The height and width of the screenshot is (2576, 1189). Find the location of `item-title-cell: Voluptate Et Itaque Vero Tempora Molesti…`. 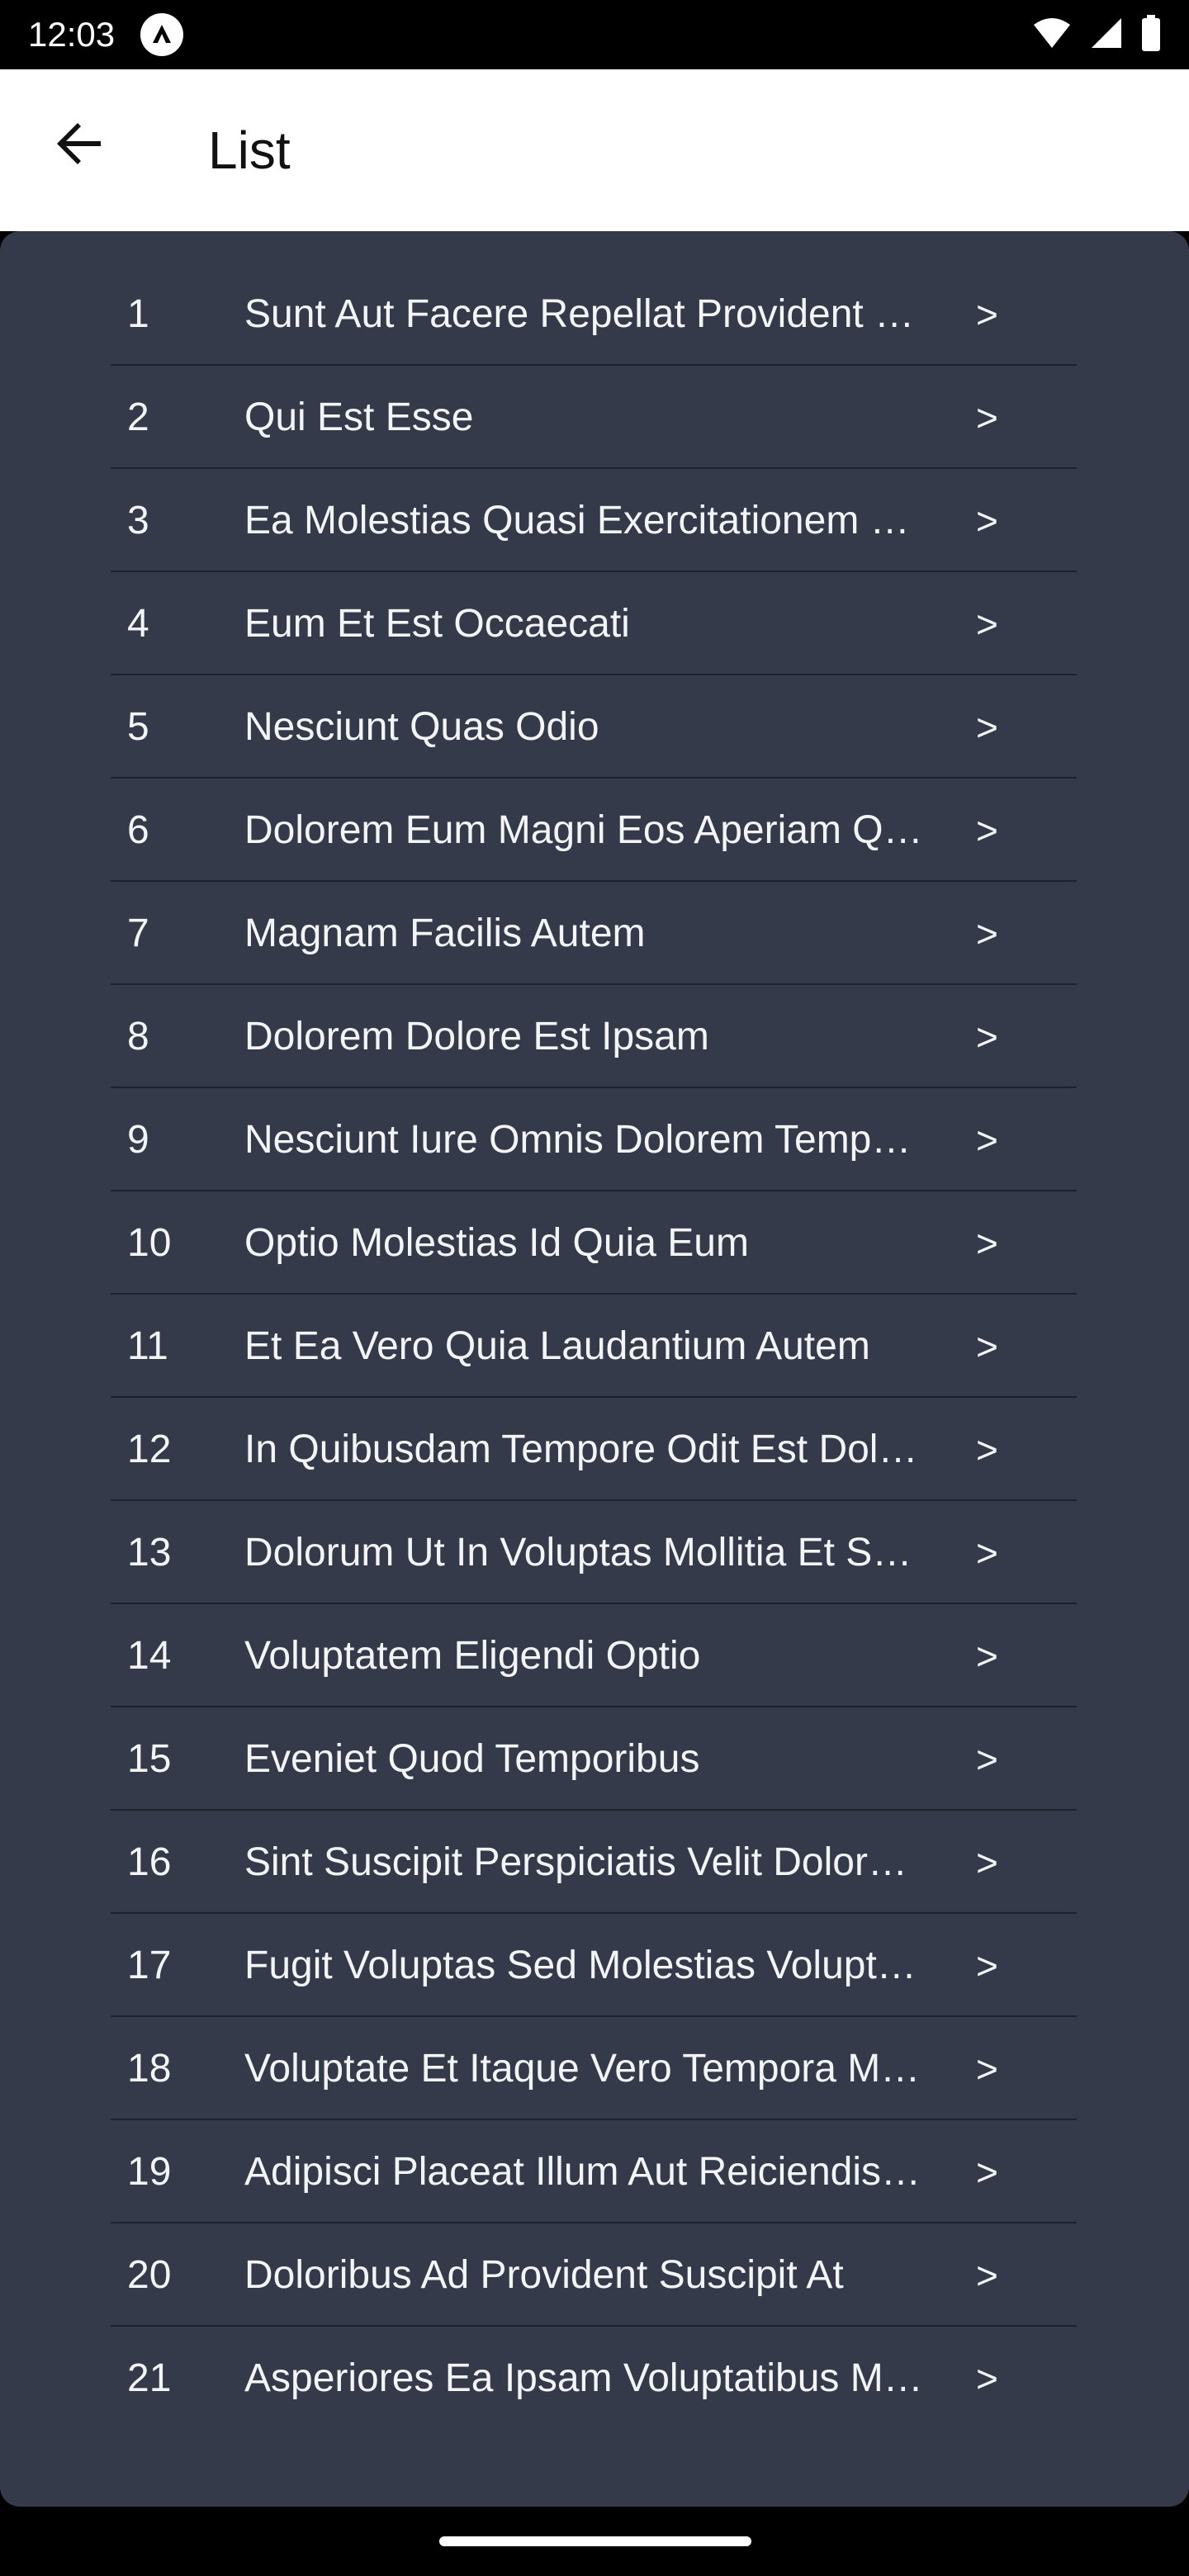

item-title-cell: Voluptate Et Itaque Vero Tempora Molesti… is located at coordinates (651, 2068).